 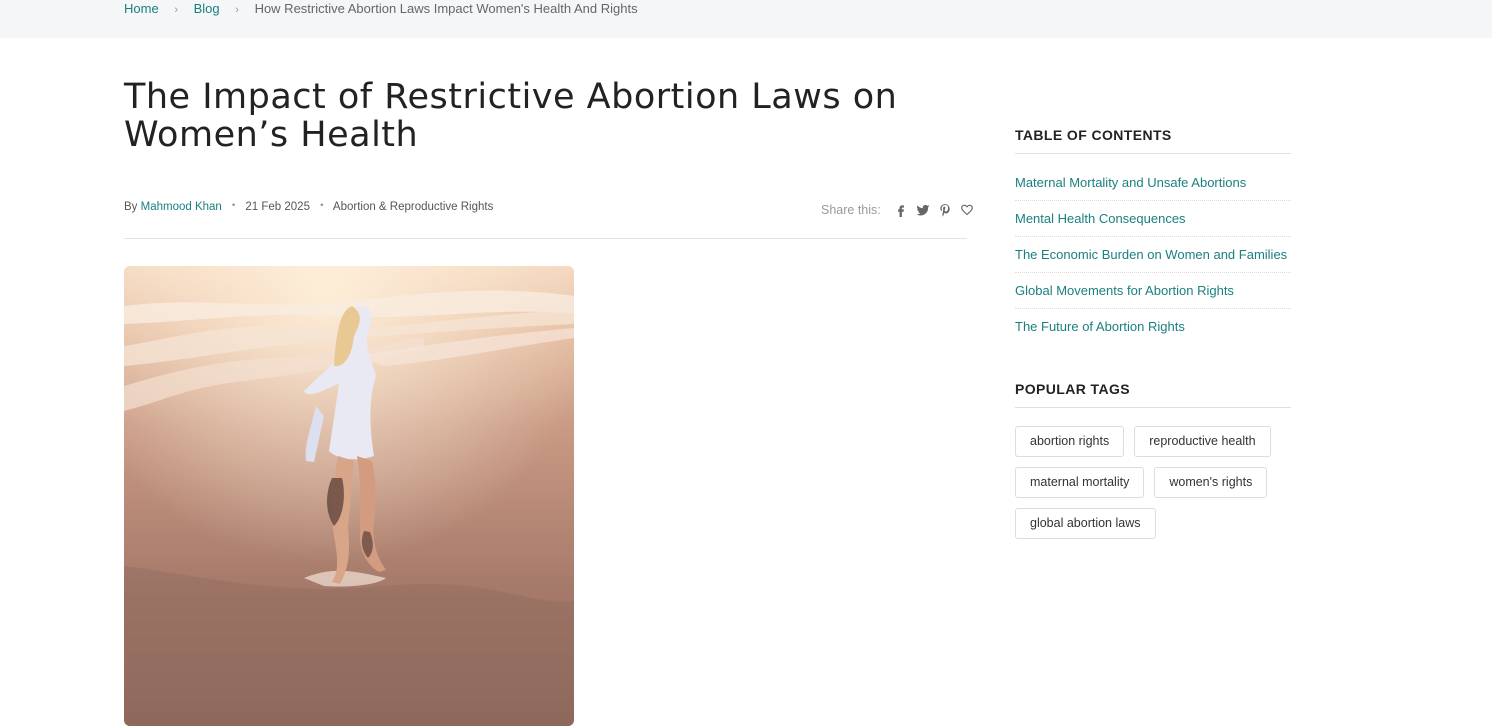 I want to click on breadcrumb-home-link: Home, so click(x=141, y=8).